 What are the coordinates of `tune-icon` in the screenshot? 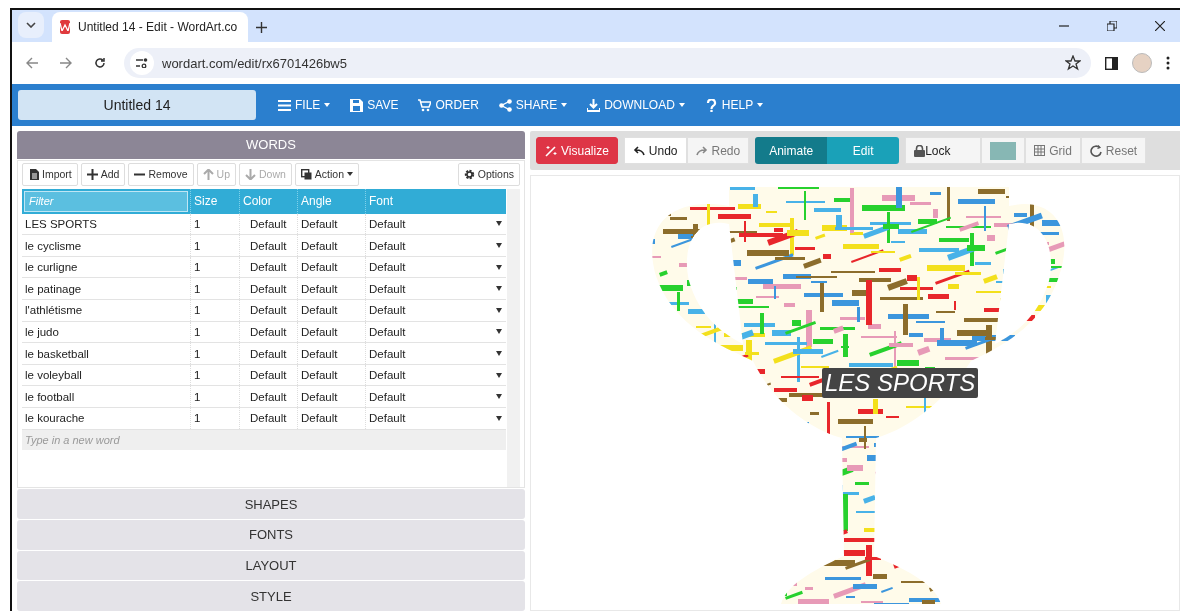 It's located at (142, 63).